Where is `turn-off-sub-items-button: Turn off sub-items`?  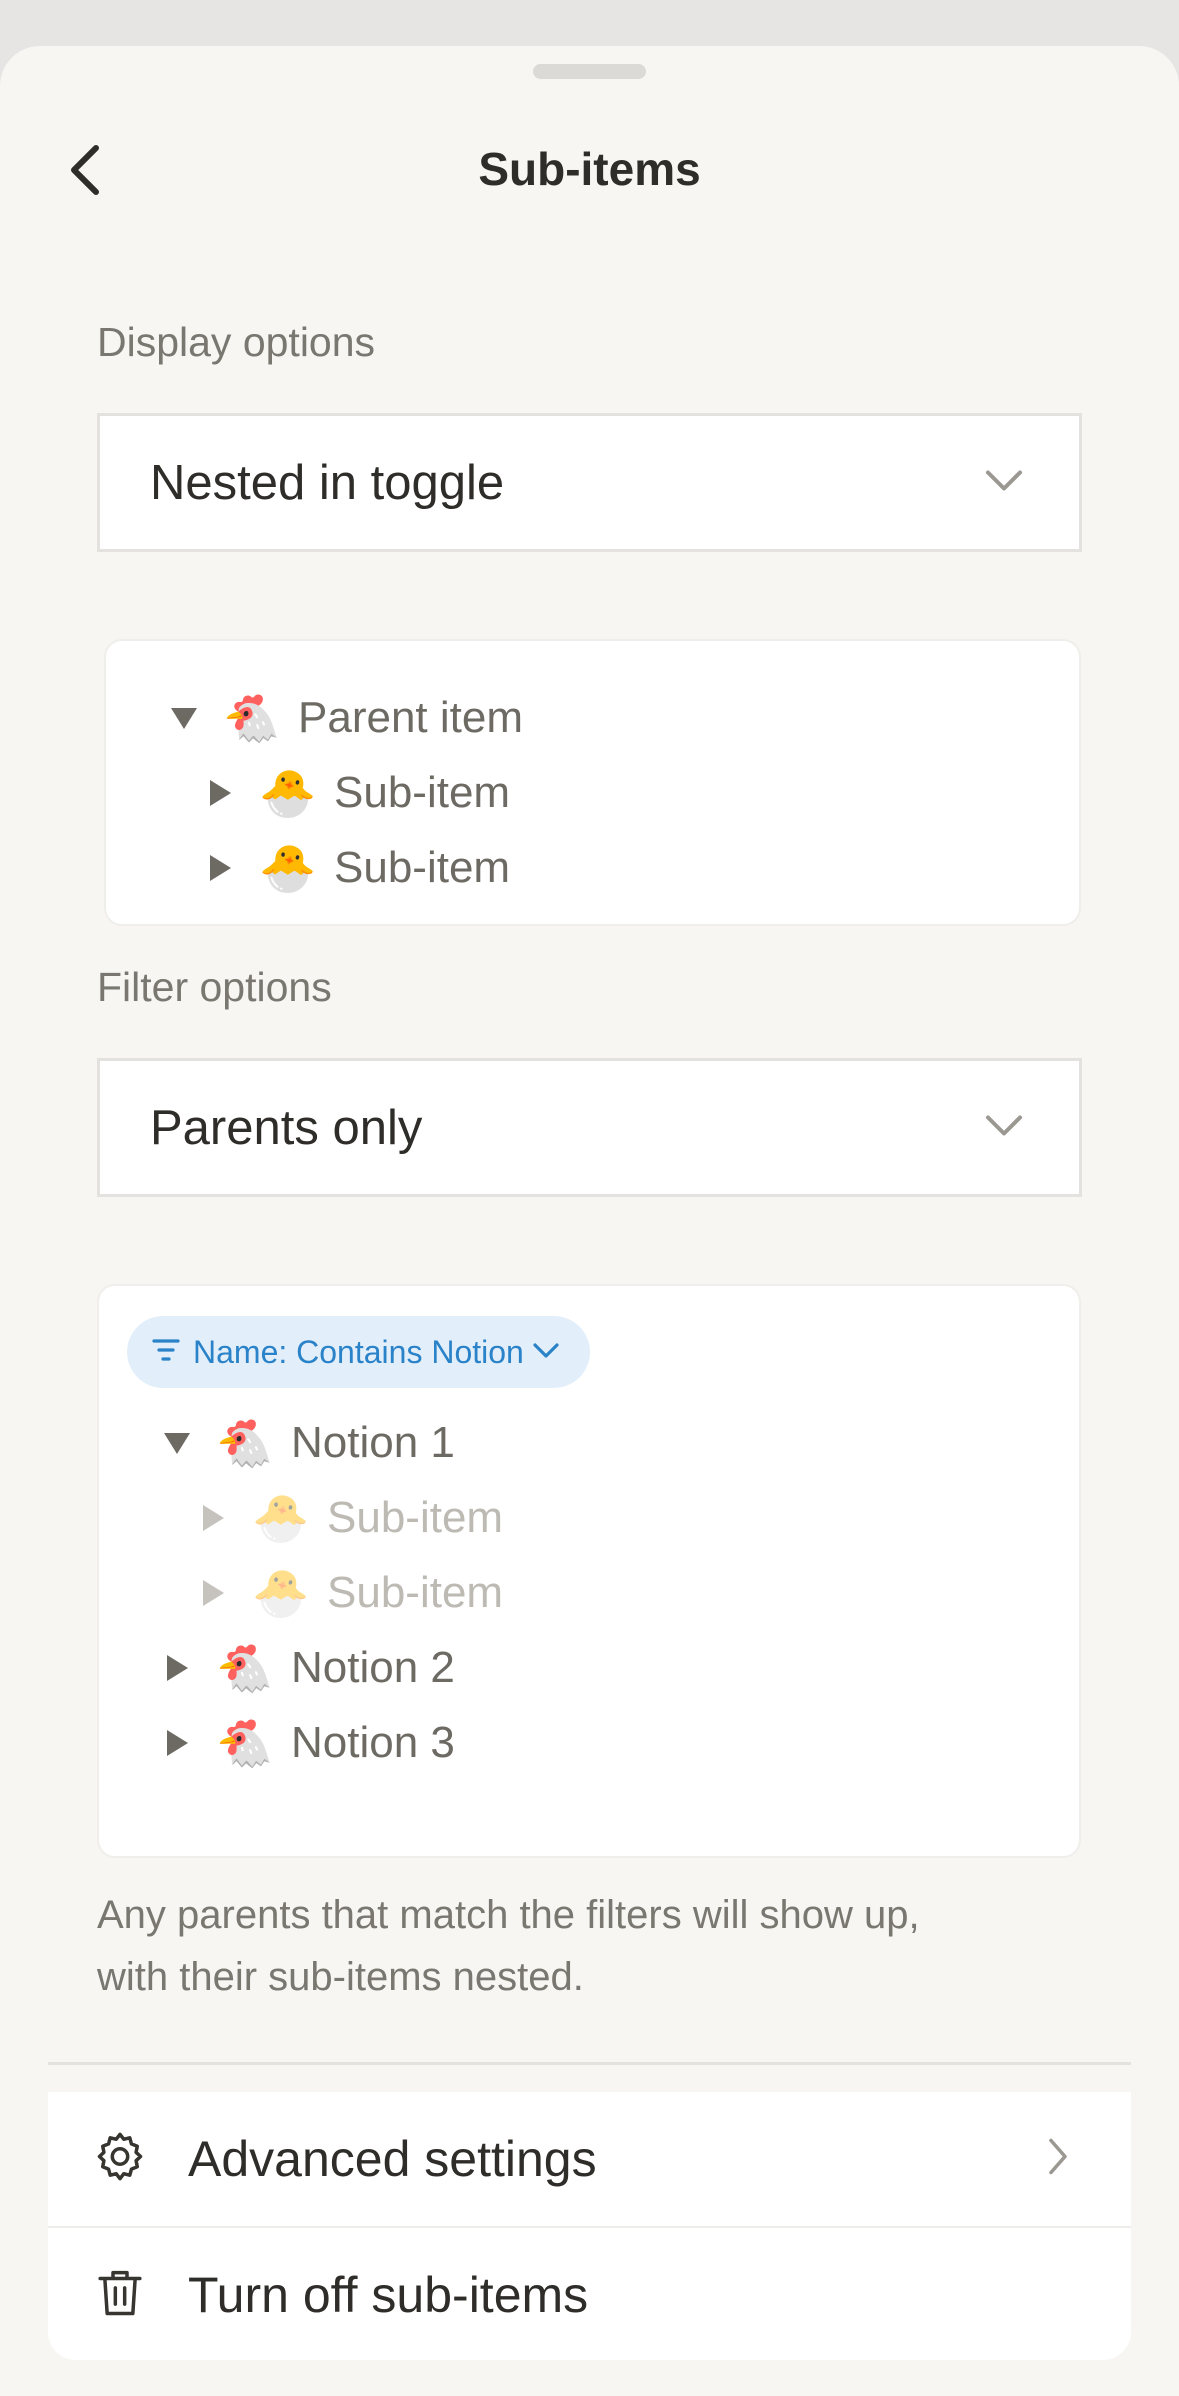 turn-off-sub-items-button: Turn off sub-items is located at coordinates (589, 2294).